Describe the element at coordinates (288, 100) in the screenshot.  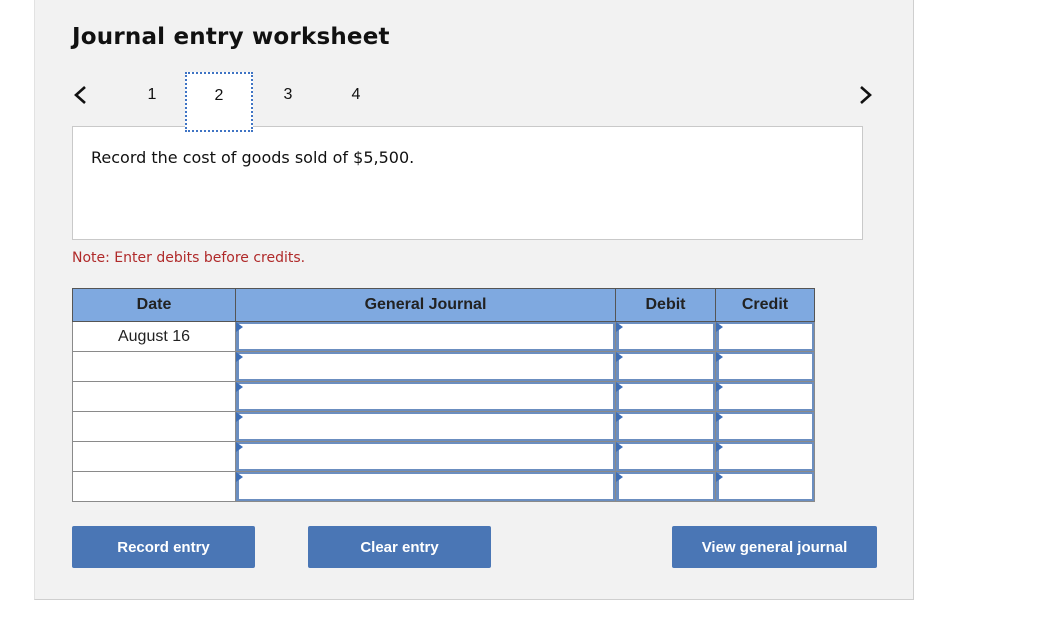
I see `tab-3: 3` at that location.